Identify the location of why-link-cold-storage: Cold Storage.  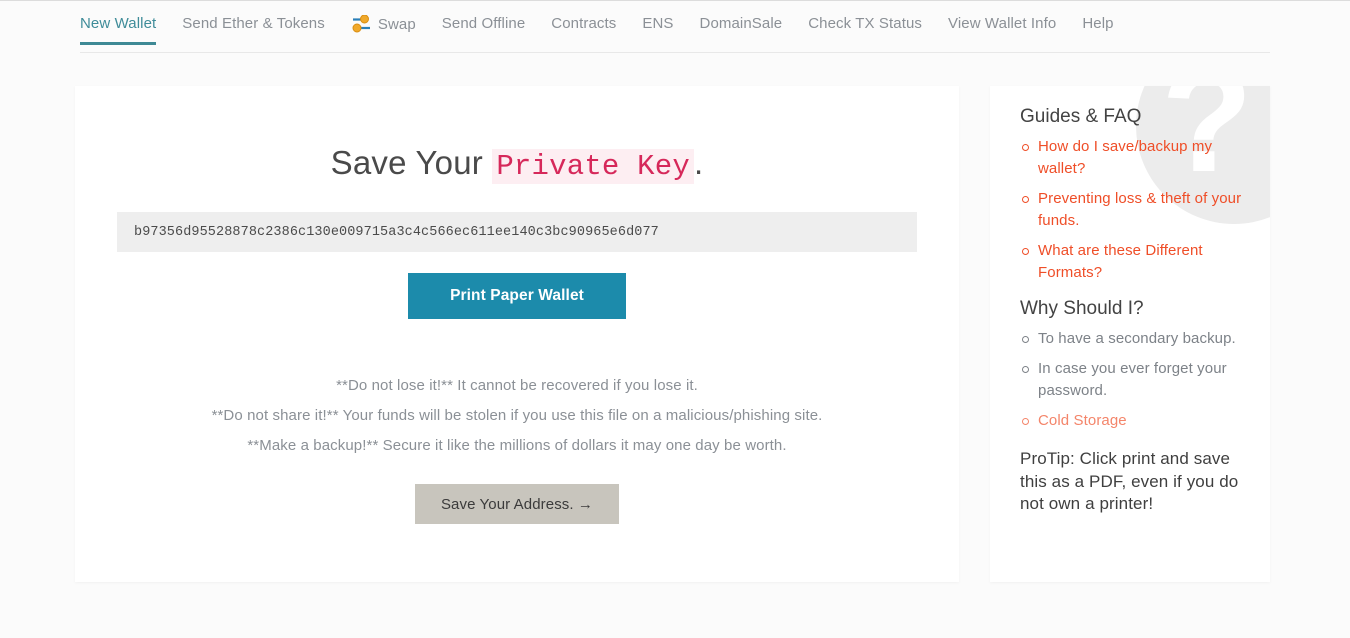
(1134, 421).